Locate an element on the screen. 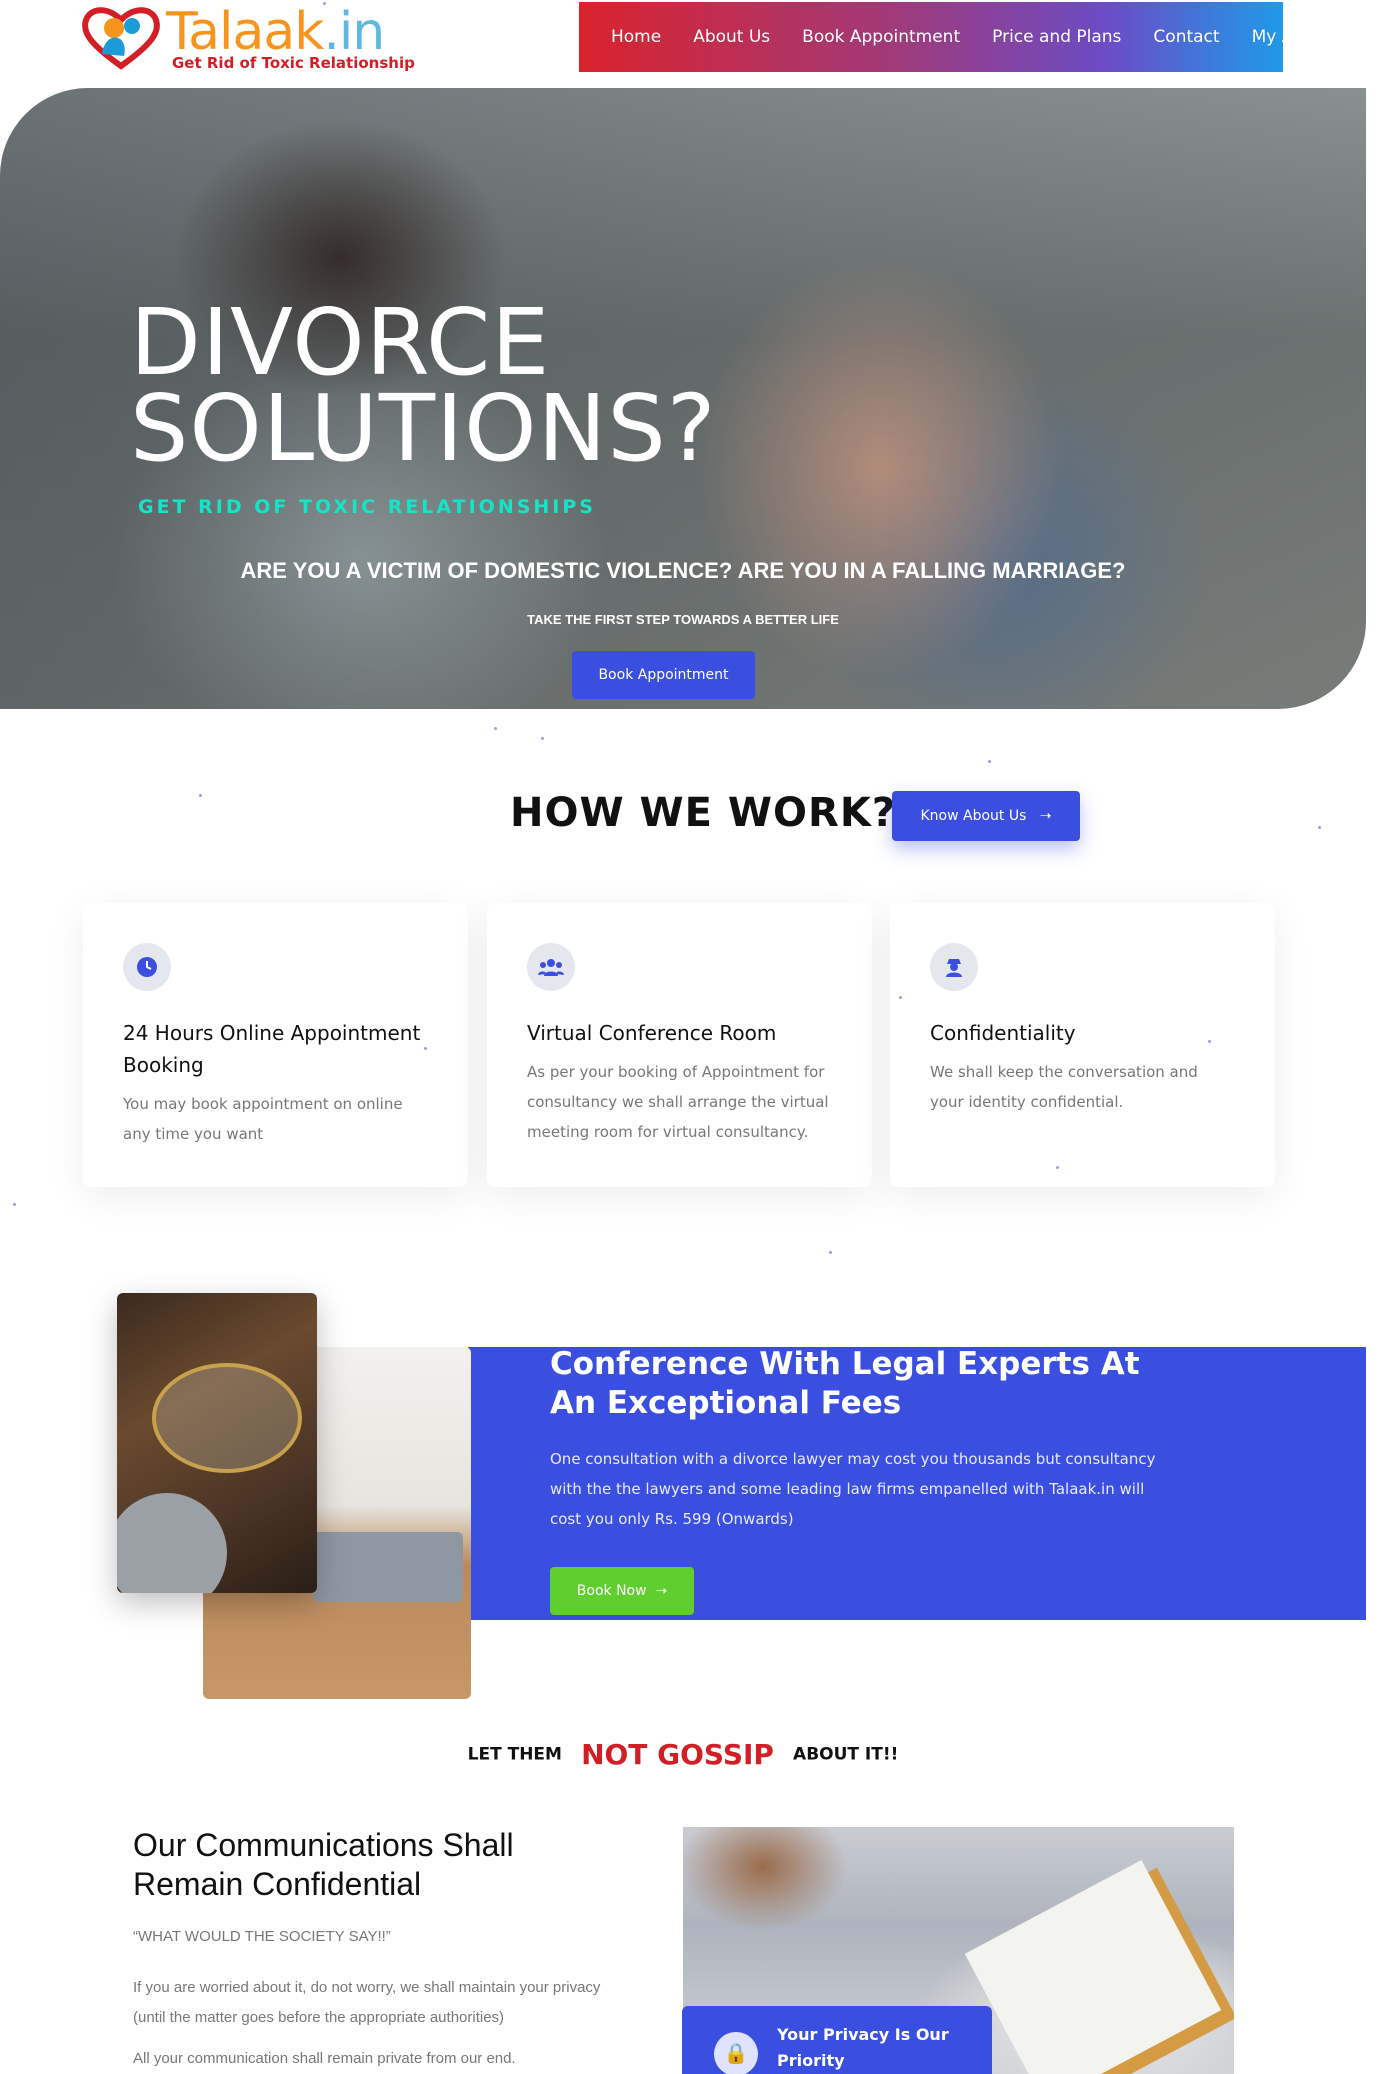 The image size is (1398, 2074). users-icon is located at coordinates (551, 967).